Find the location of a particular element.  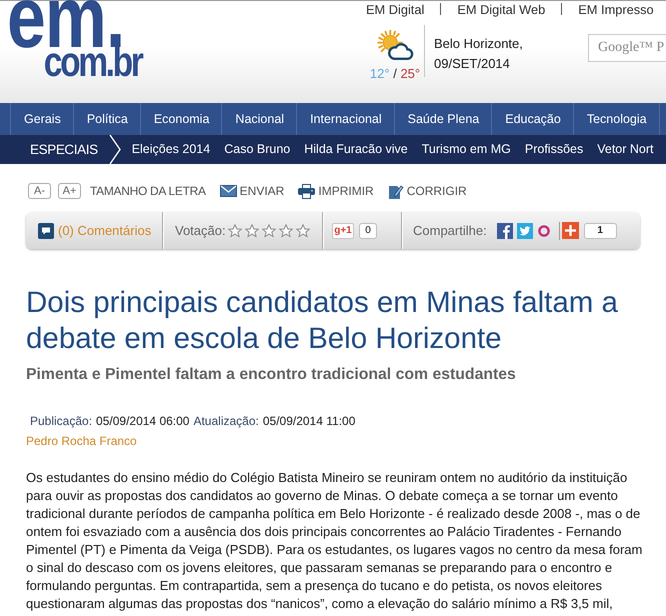

printer-icon is located at coordinates (307, 191).